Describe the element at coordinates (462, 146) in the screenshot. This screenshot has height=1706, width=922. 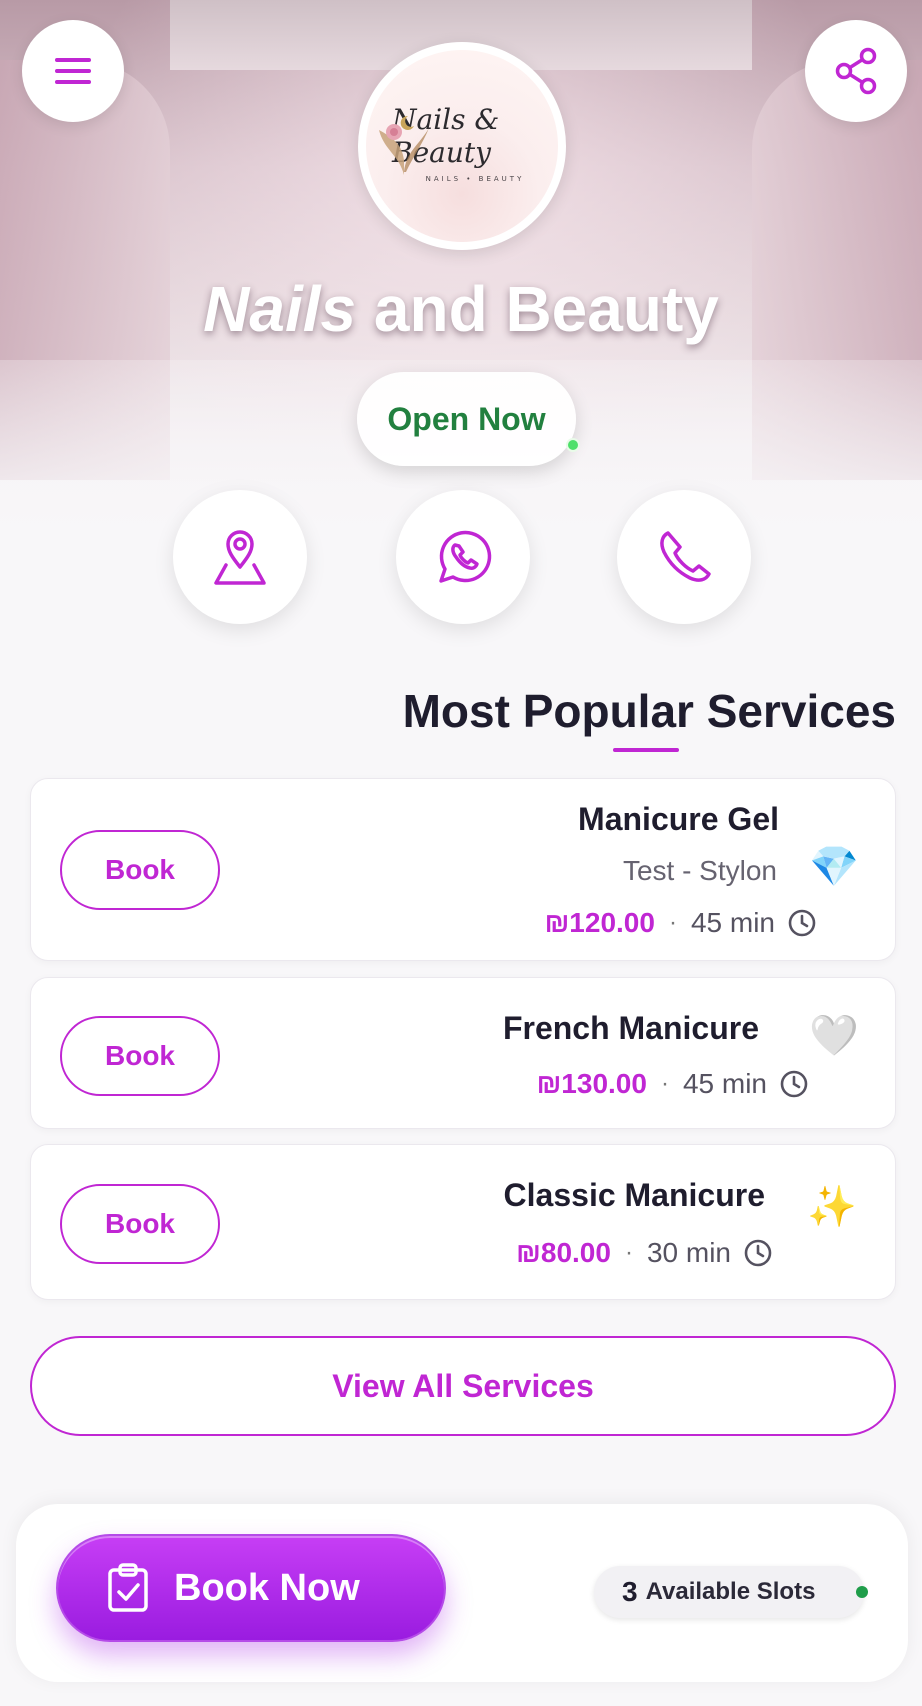
I see `business-logo: Nails & Beauty NAILS • BEAUTY` at that location.